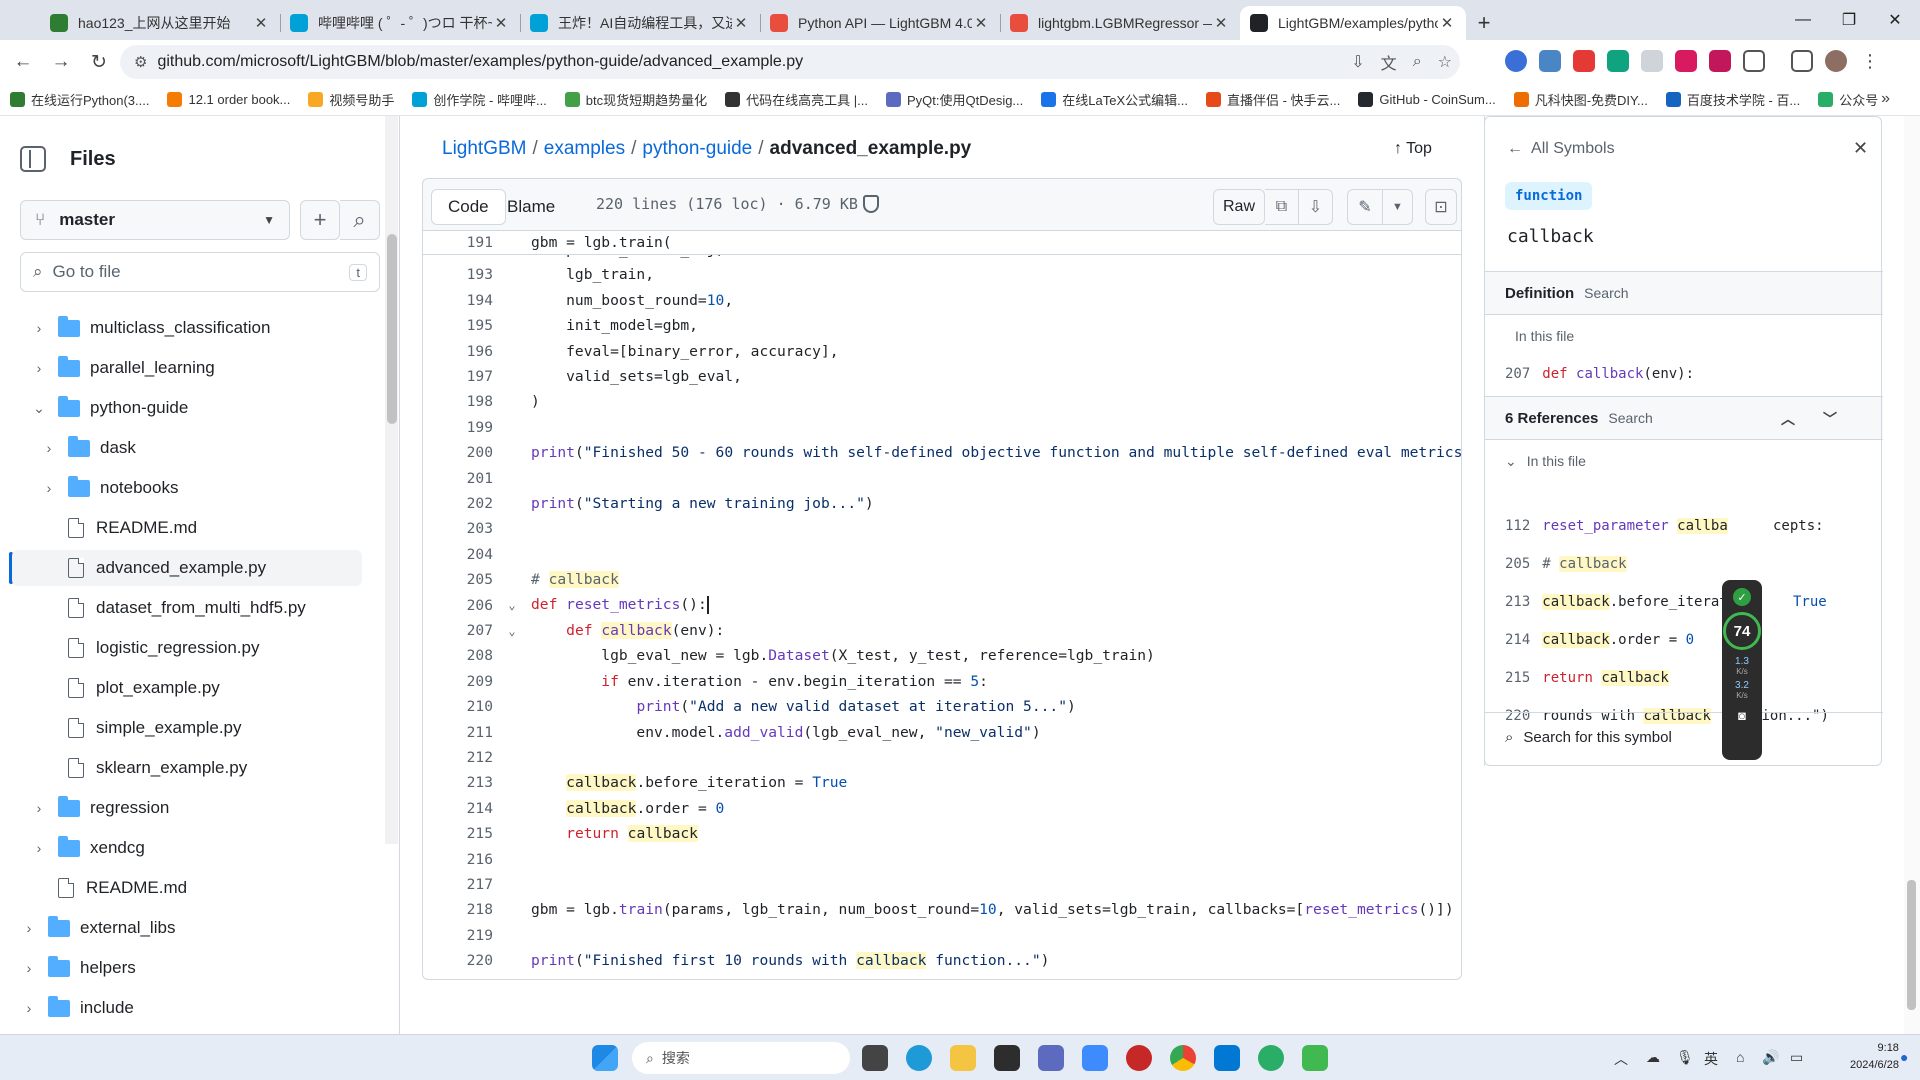 The width and height of the screenshot is (1920, 1080). I want to click on raw-button: Raw, so click(1239, 207).